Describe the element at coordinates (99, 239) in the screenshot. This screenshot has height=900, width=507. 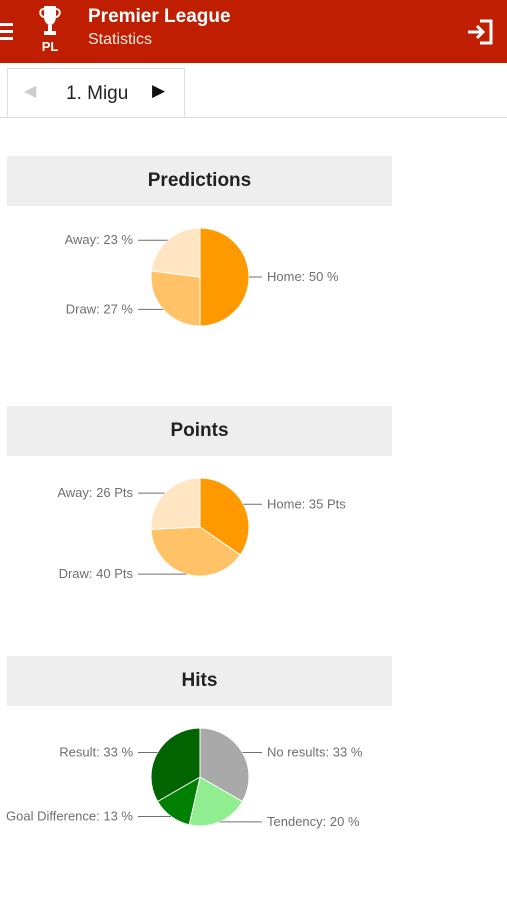
I see `pie-slice-label-0-2: Away: 23 %` at that location.